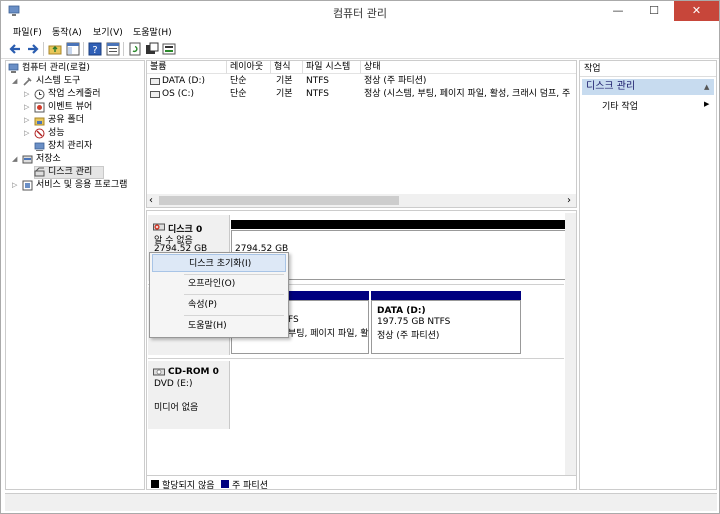 The width and height of the screenshot is (720, 514). What do you see at coordinates (159, 372) in the screenshot?
I see `cdrom-icon` at bounding box center [159, 372].